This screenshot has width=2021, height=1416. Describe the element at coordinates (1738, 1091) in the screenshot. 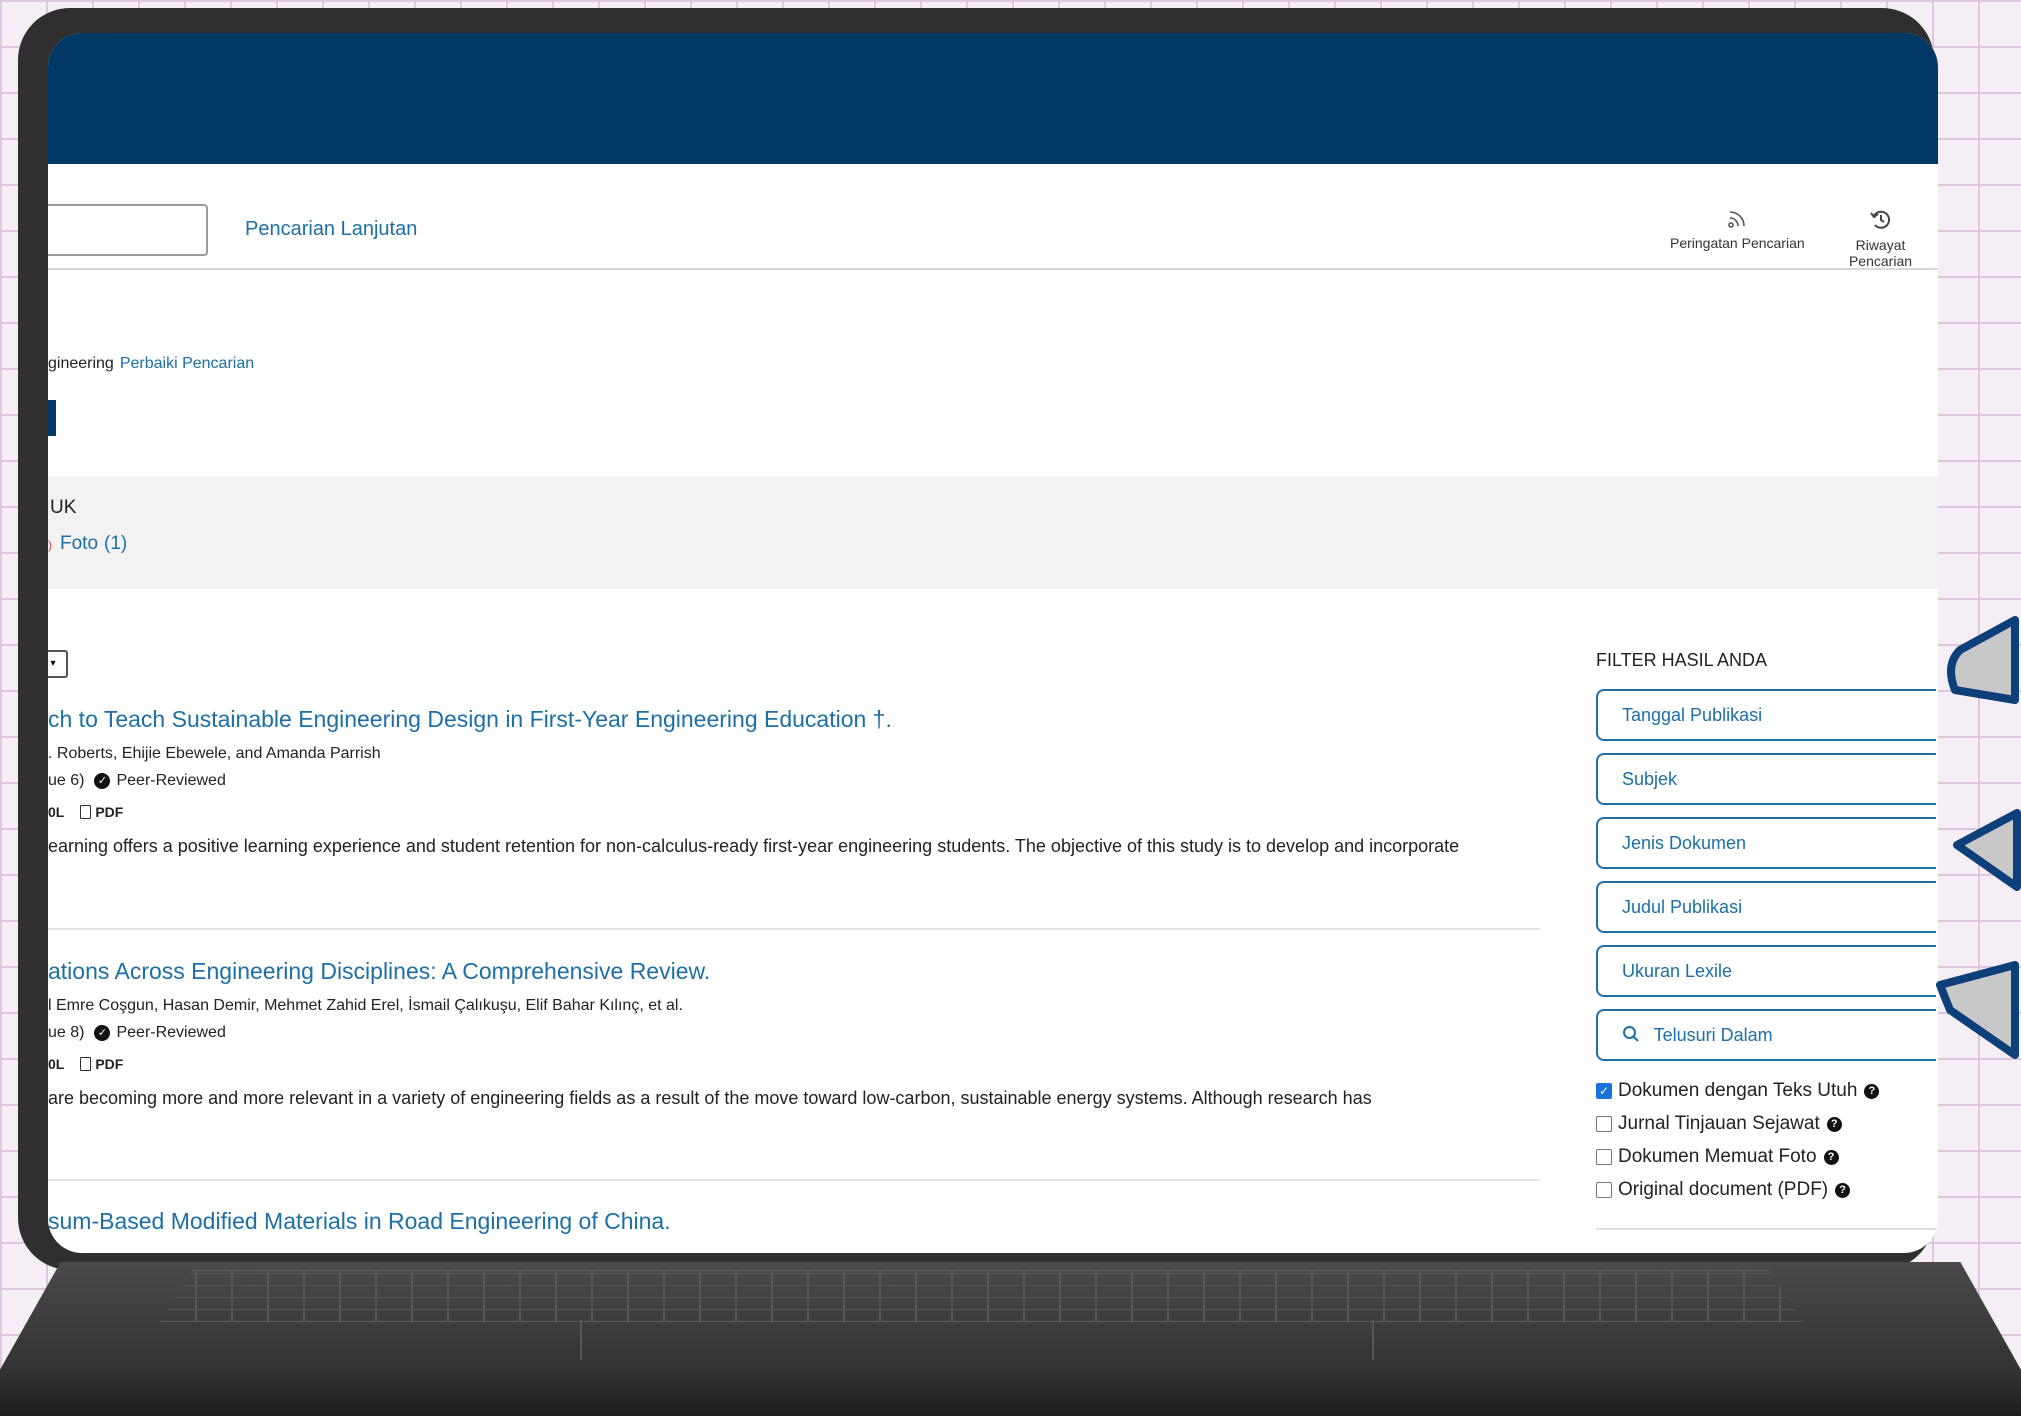

I see `checkbox-full-text: ✓ Dokumen dengan Teks Utuh ?` at that location.